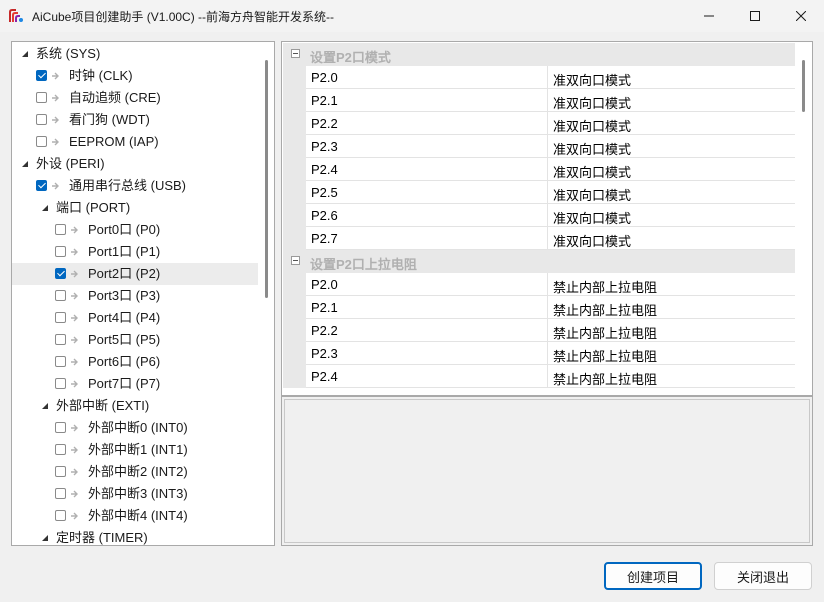 The width and height of the screenshot is (824, 602). Describe the element at coordinates (135, 120) in the screenshot. I see `tree-item: 看门狗 (WDT)` at that location.